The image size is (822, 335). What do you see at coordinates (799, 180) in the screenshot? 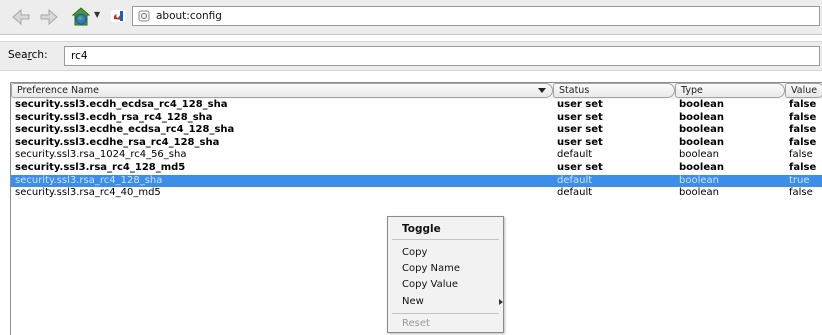
I see `cell-value: true` at bounding box center [799, 180].